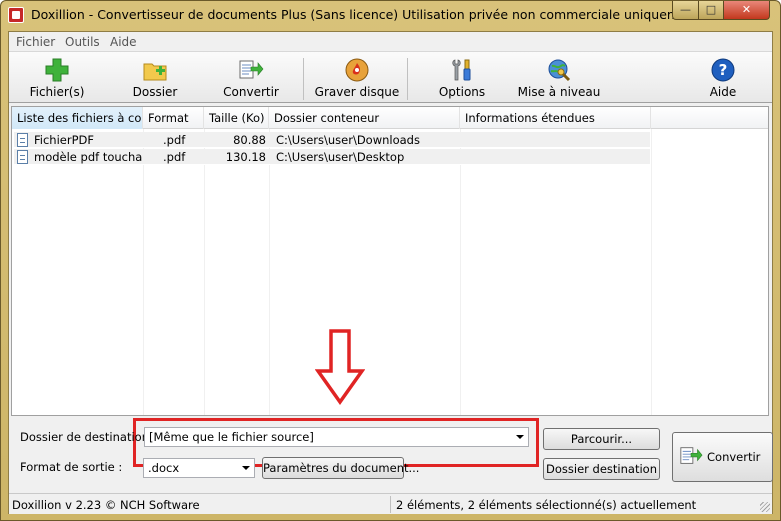 The width and height of the screenshot is (781, 521). I want to click on green-plus-icon, so click(57, 70).